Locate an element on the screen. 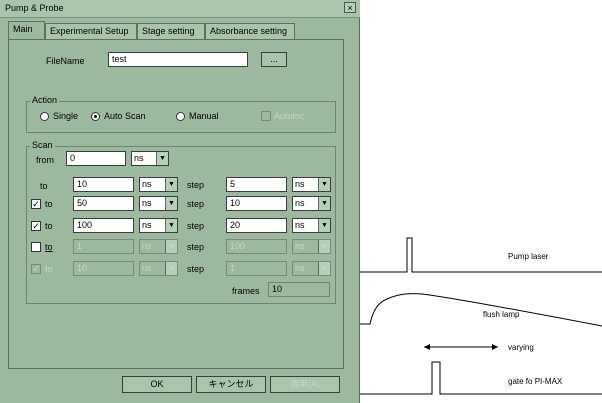 The width and height of the screenshot is (602, 403). row-3-checkbox: ✓ is located at coordinates (36, 226).